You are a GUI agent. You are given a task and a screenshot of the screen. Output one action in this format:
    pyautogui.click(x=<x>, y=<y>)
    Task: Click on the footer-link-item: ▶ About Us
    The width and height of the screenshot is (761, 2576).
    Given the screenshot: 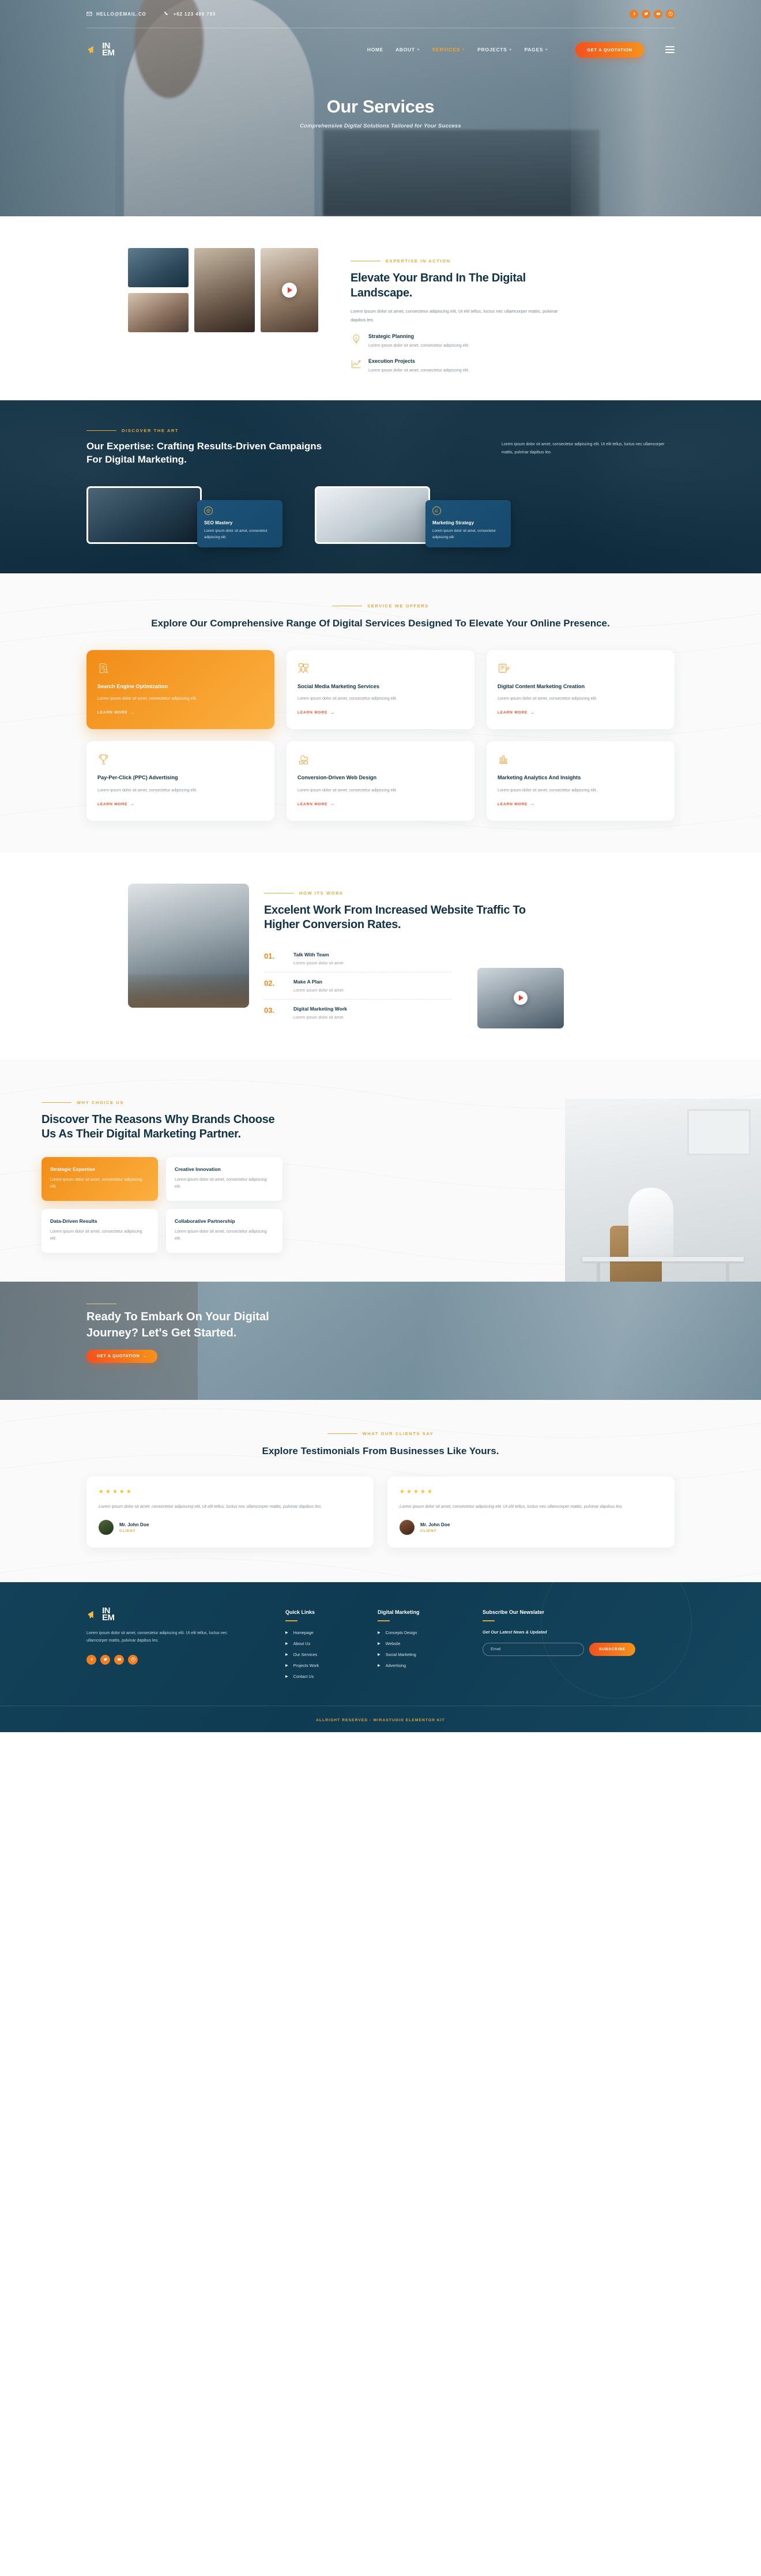 What is the action you would take?
    pyautogui.click(x=331, y=1643)
    